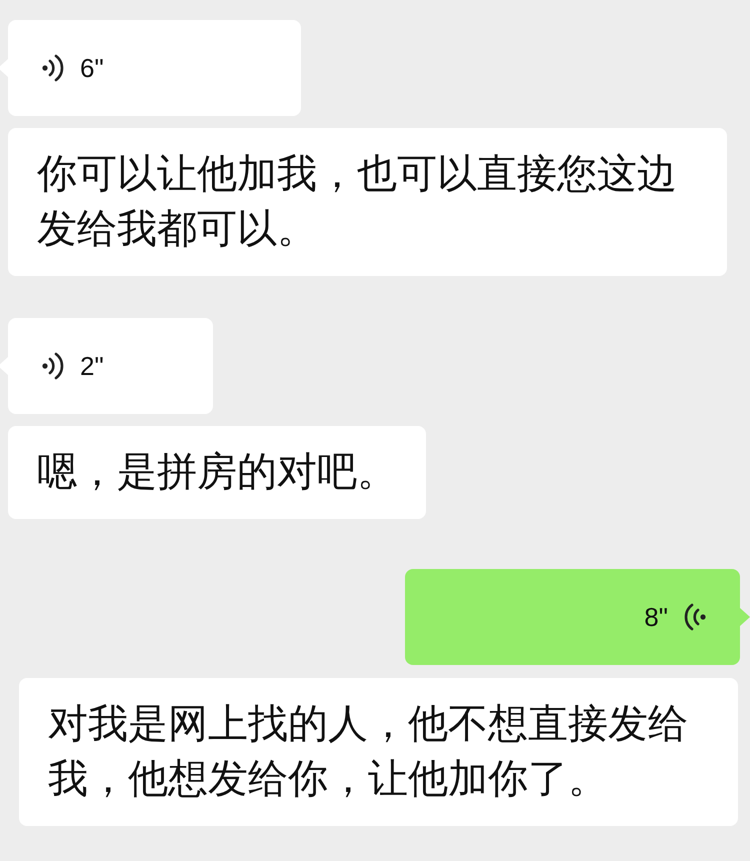 The height and width of the screenshot is (861, 750). I want to click on voice-message-bubble: 6", so click(154, 68).